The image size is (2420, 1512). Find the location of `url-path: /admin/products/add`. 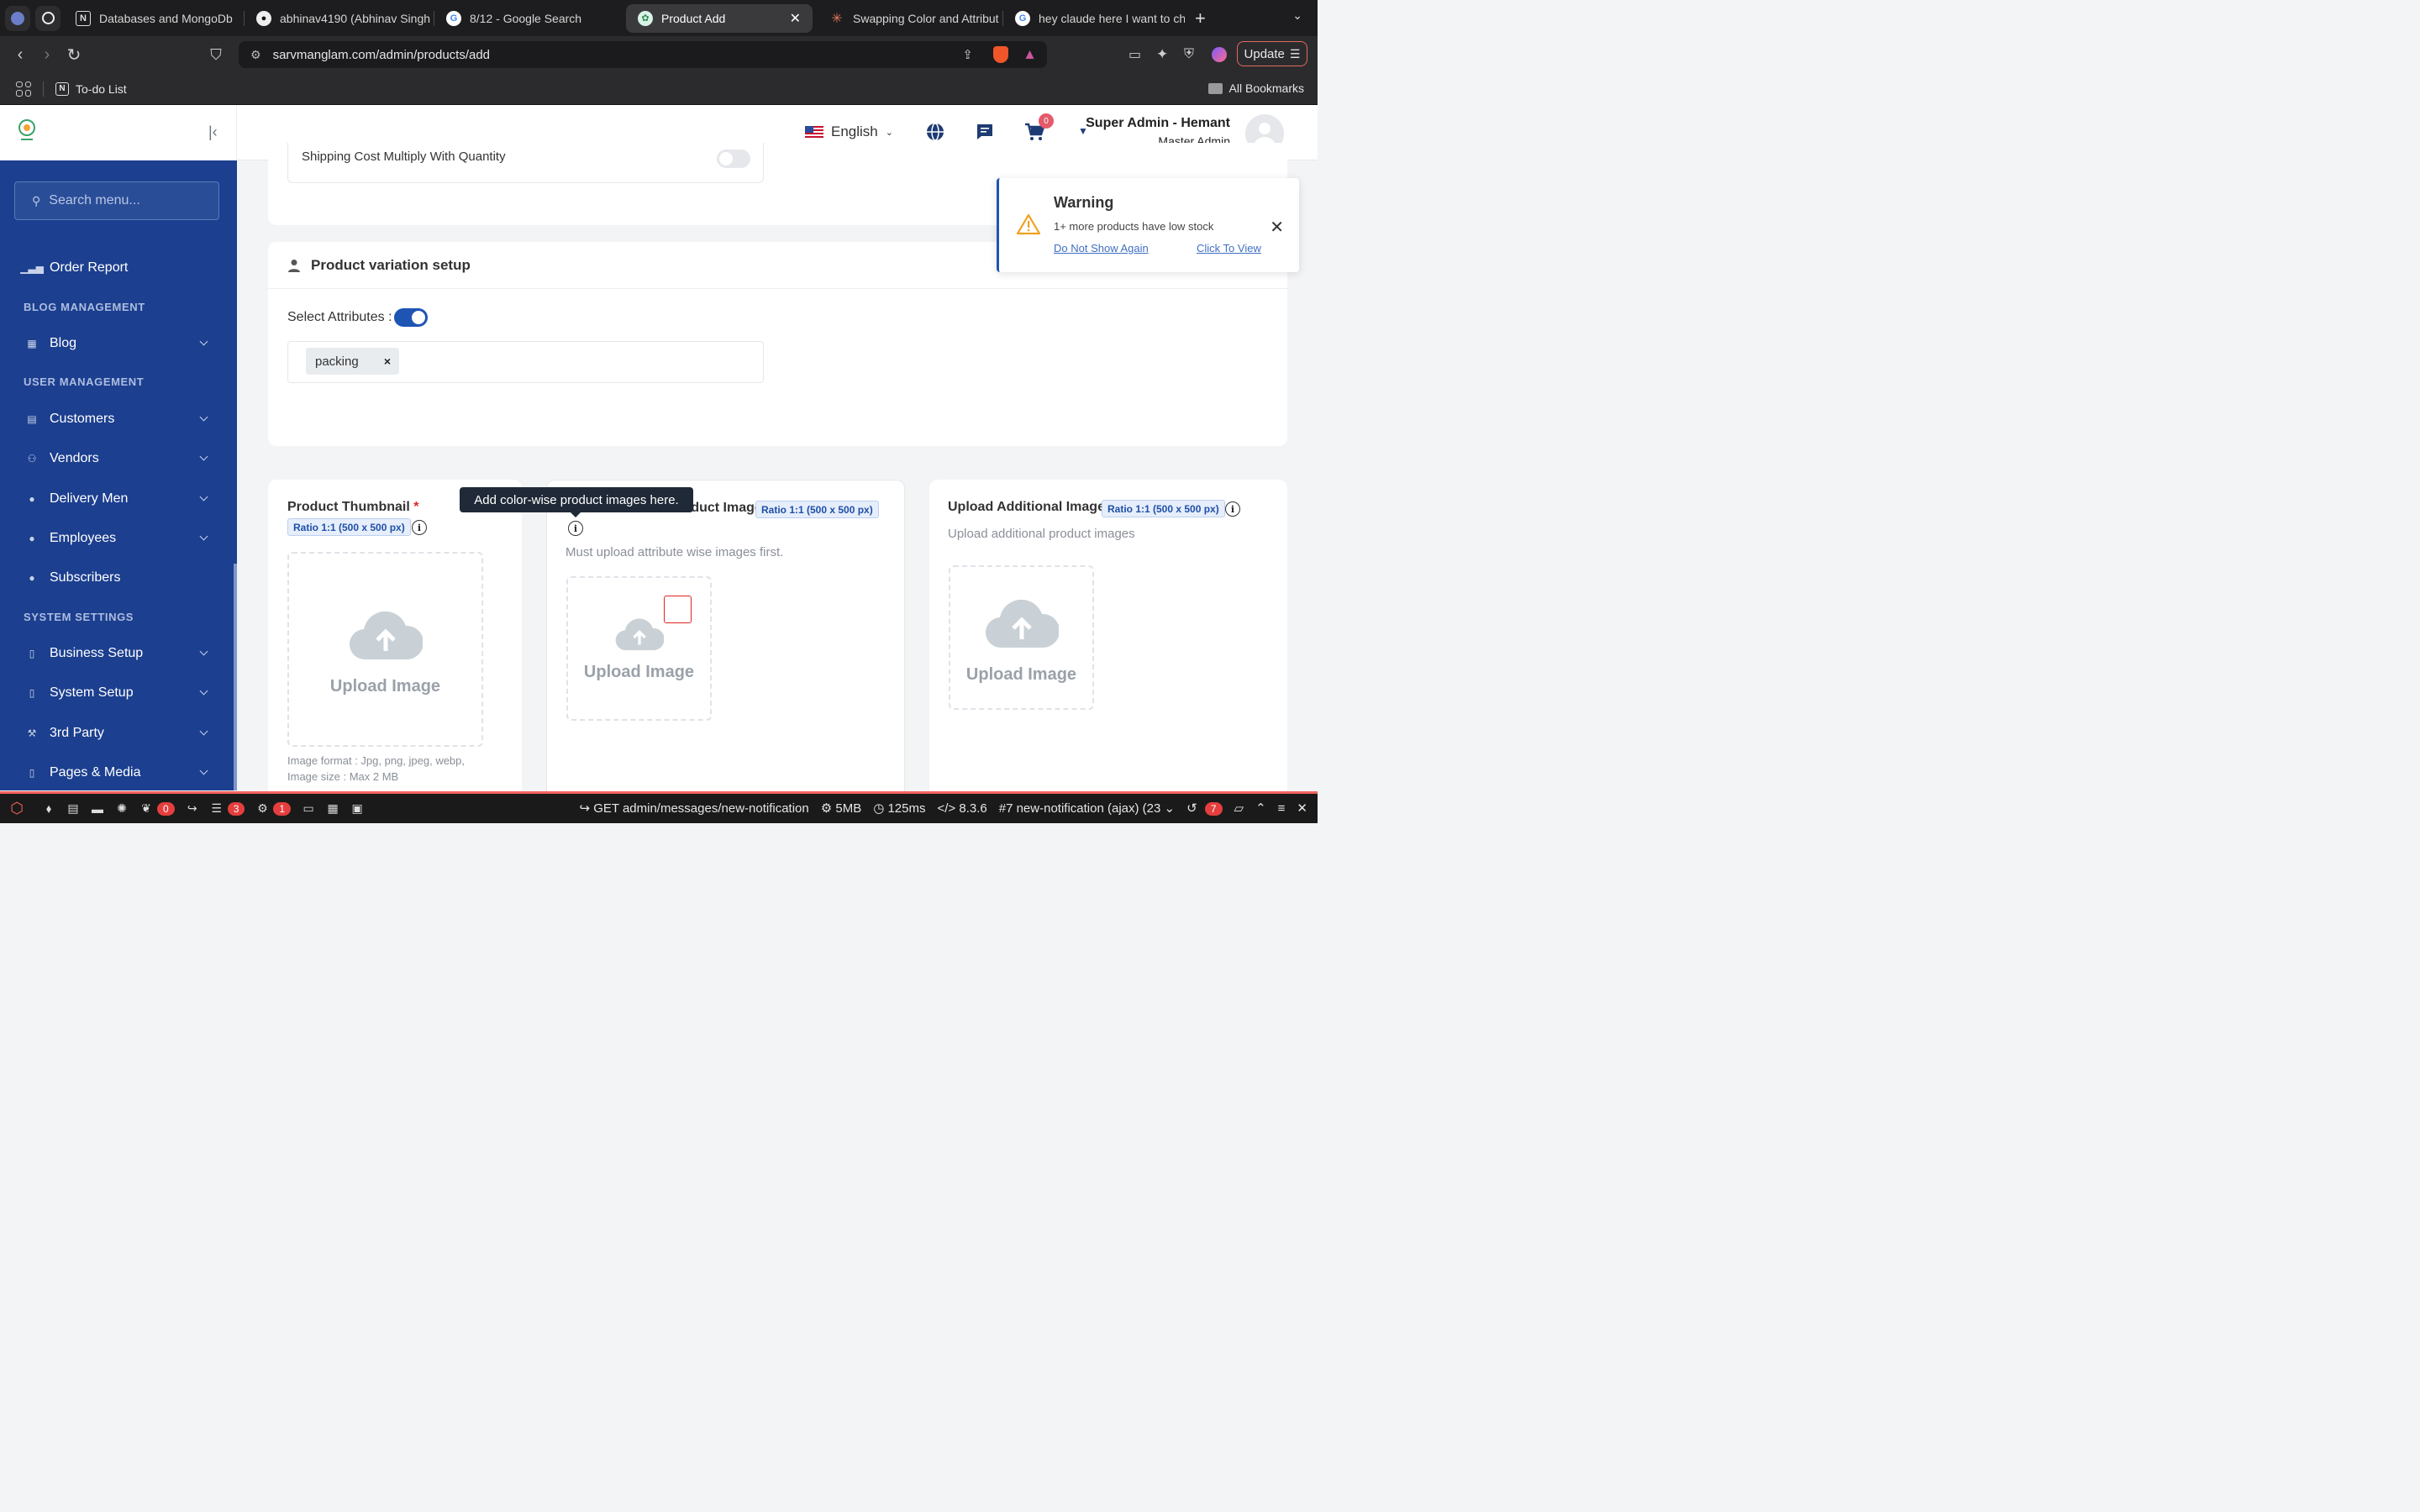

url-path: /admin/products/add is located at coordinates (434, 54).